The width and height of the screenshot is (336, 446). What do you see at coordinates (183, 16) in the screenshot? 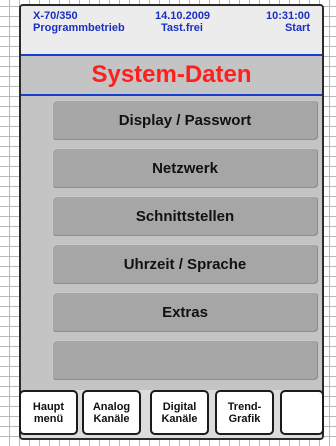
I see `date-label: 14.10.2009` at bounding box center [183, 16].